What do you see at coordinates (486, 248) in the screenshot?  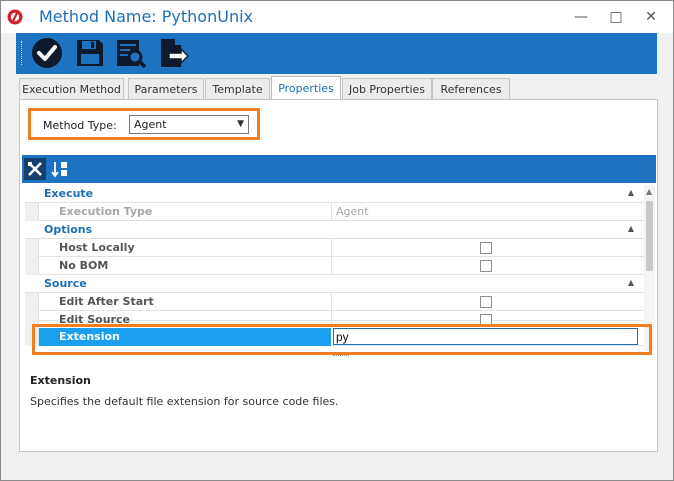 I see `host-locally-checkbox` at bounding box center [486, 248].